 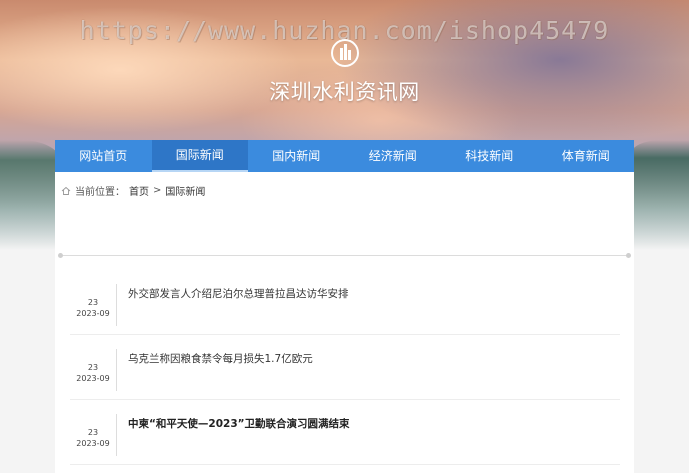 I want to click on list-item: 23 2023-09 中柬“和平天使—2023”卫勤联合演习圆满结束, so click(x=345, y=432).